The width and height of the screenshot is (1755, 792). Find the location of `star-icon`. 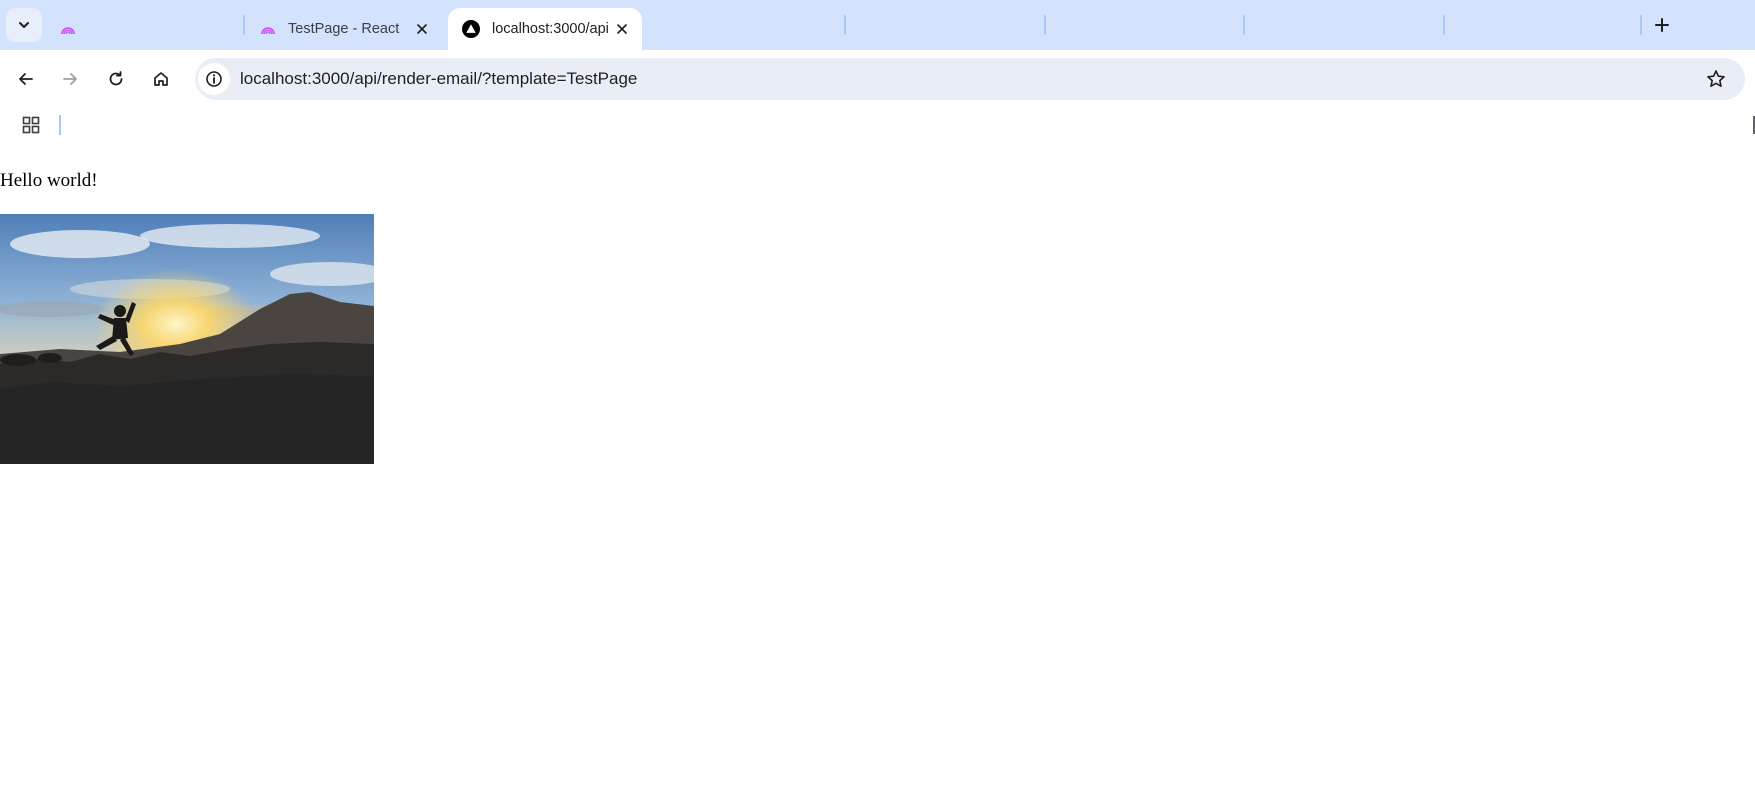

star-icon is located at coordinates (1716, 78).